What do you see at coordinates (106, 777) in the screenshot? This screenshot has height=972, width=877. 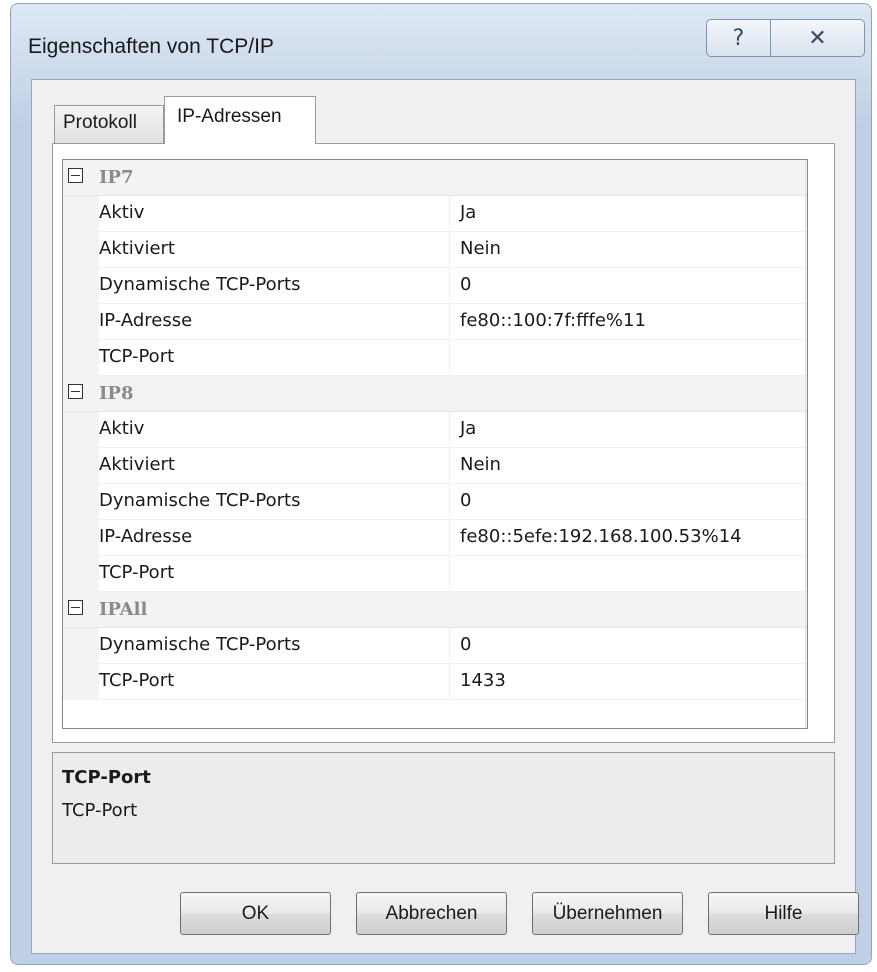 I see `description-title: TCP-Port` at bounding box center [106, 777].